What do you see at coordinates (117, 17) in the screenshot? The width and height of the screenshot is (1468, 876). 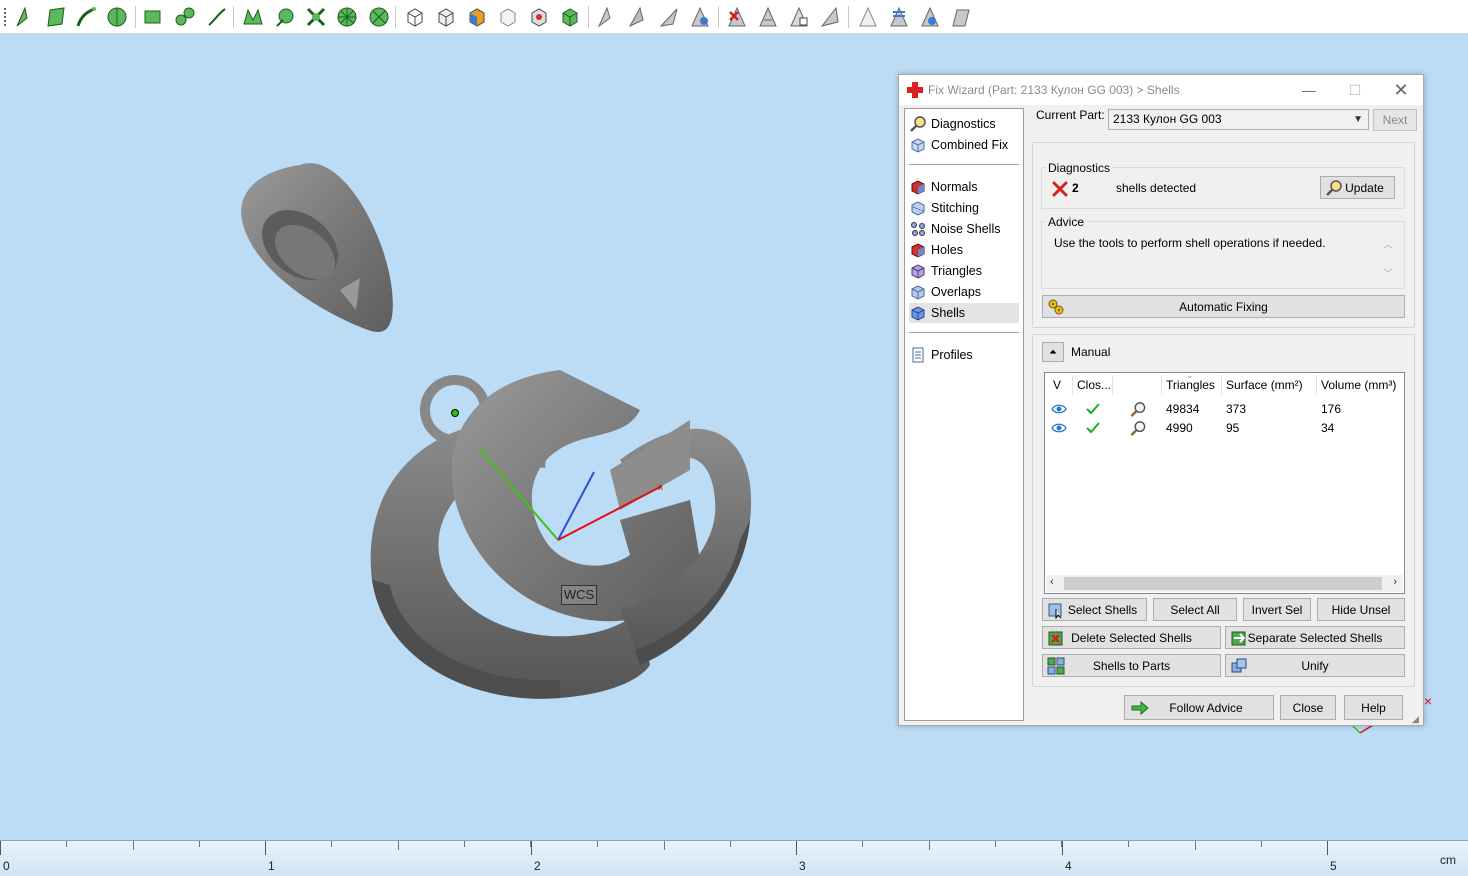 I see `select-shell-button` at bounding box center [117, 17].